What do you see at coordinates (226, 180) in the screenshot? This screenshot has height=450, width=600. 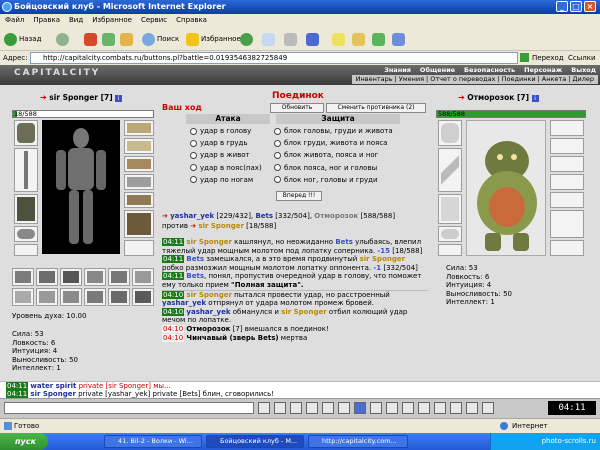 I see `attack-option: удар по ногам` at bounding box center [226, 180].